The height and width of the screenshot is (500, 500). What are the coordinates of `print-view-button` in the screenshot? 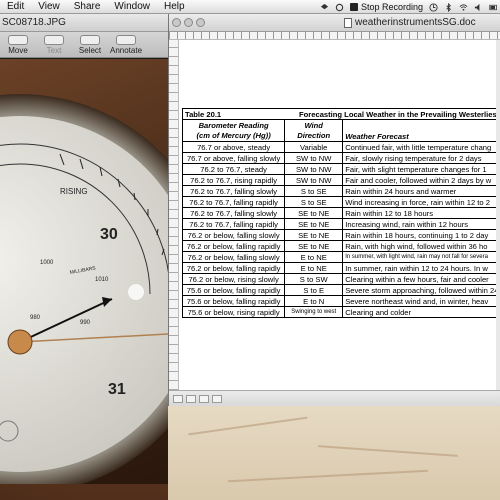 It's located at (217, 398).